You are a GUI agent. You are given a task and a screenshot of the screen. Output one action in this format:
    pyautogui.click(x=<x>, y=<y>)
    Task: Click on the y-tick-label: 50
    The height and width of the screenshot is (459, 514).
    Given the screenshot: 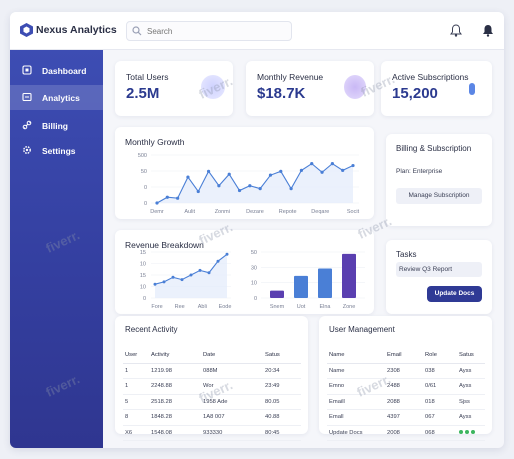 What is the action you would take?
    pyautogui.click(x=144, y=172)
    